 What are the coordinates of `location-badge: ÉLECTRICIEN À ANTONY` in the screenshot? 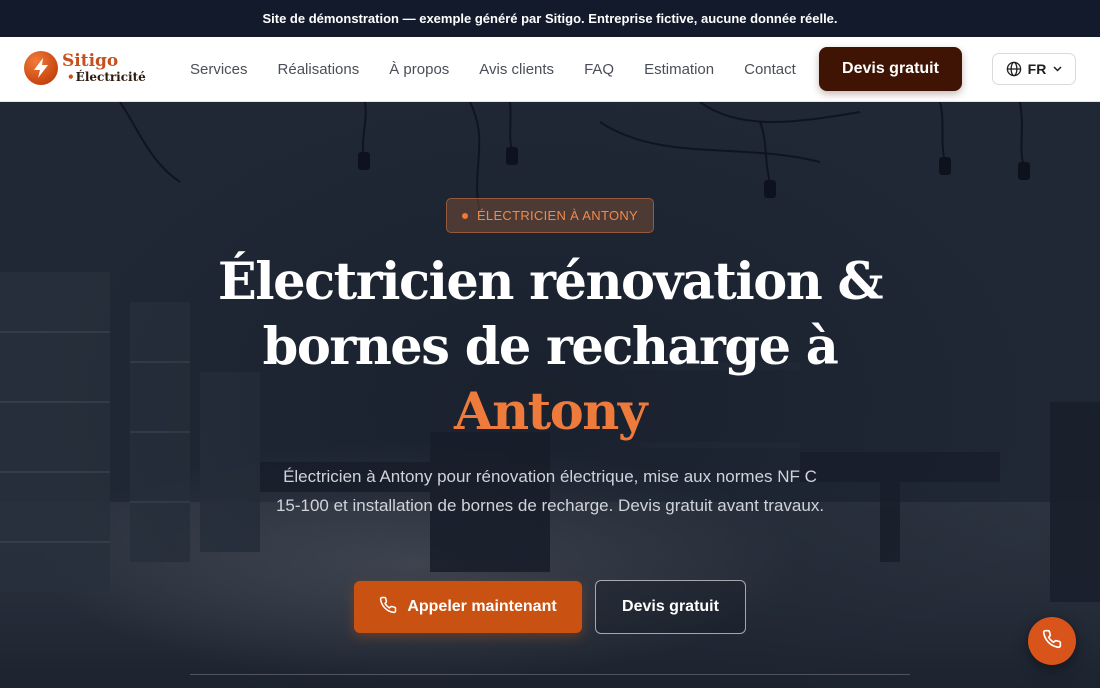 It's located at (550, 215).